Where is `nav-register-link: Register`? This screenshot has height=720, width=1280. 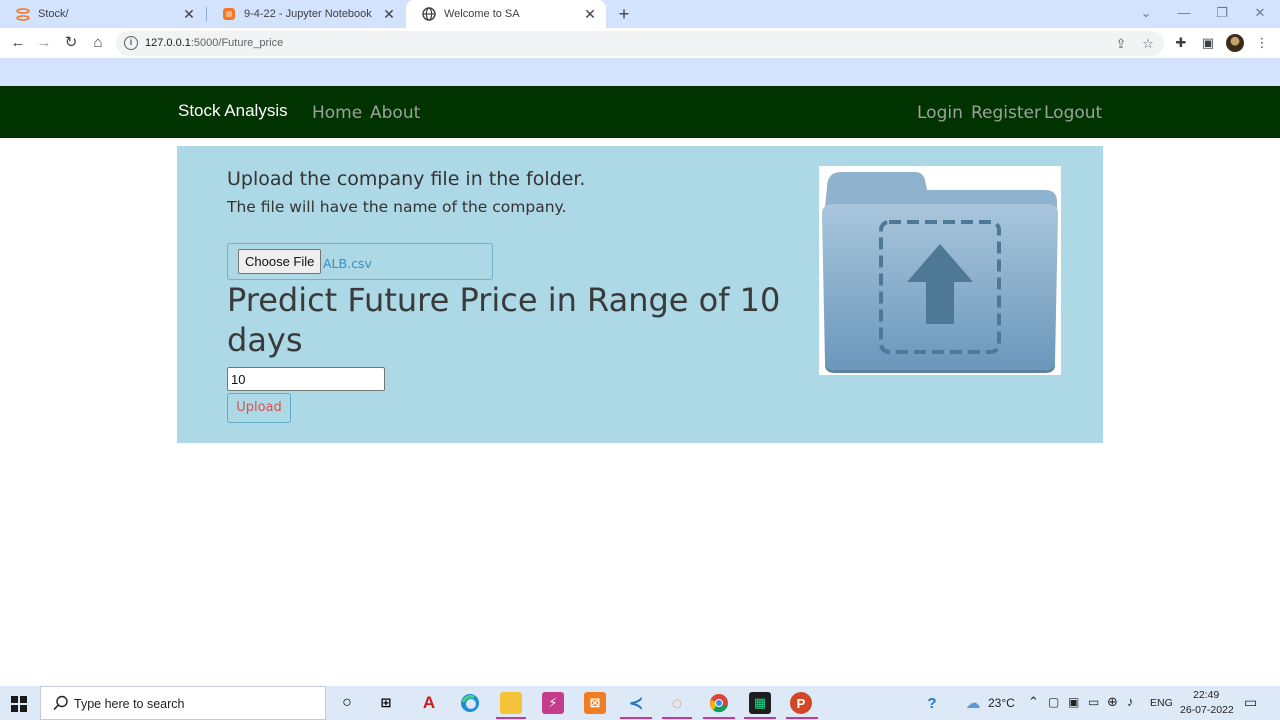
nav-register-link: Register is located at coordinates (1006, 113).